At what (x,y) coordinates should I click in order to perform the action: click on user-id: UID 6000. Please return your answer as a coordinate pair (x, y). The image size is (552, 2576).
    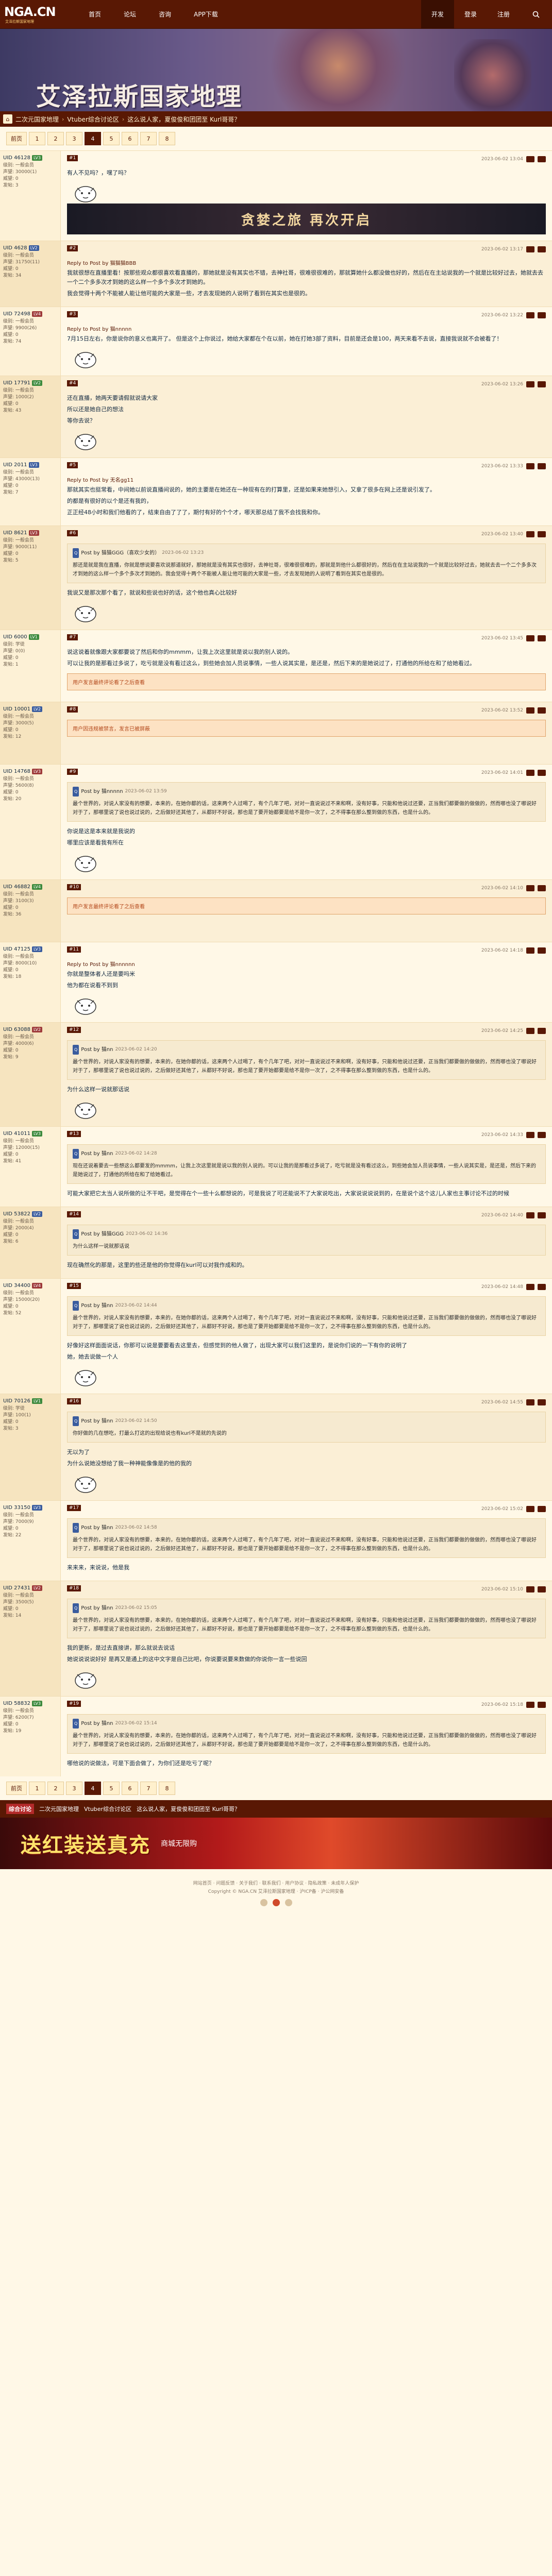
    Looking at the image, I should click on (15, 637).